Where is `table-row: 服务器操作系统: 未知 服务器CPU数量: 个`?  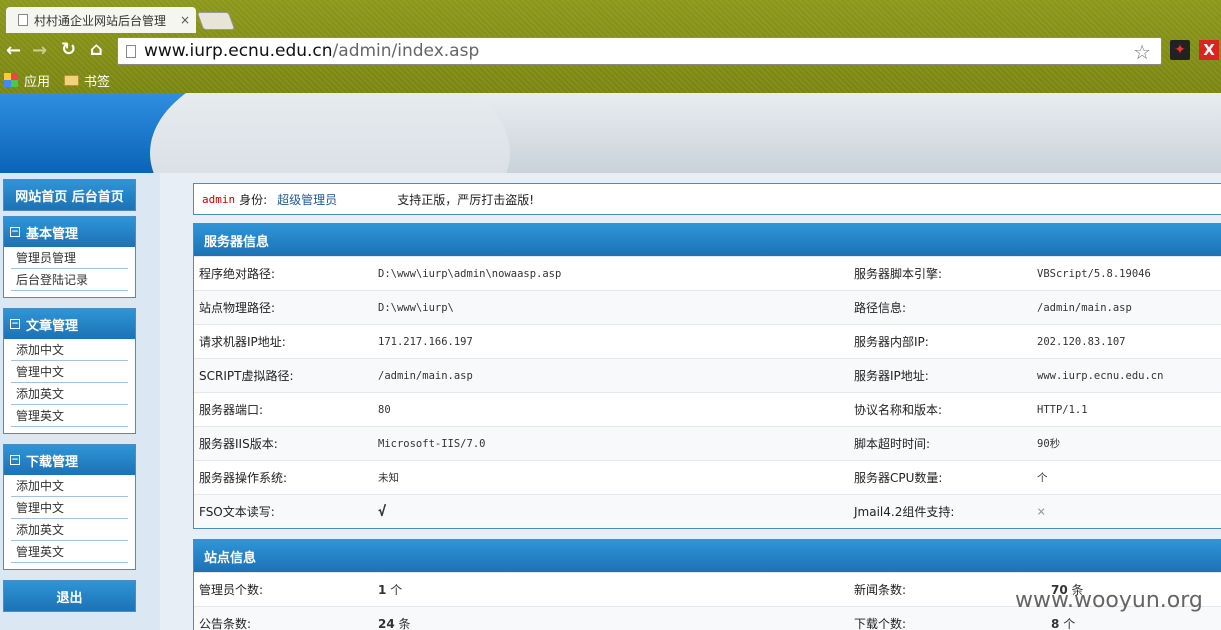 table-row: 服务器操作系统: 未知 服务器CPU数量: 个 is located at coordinates (707, 477).